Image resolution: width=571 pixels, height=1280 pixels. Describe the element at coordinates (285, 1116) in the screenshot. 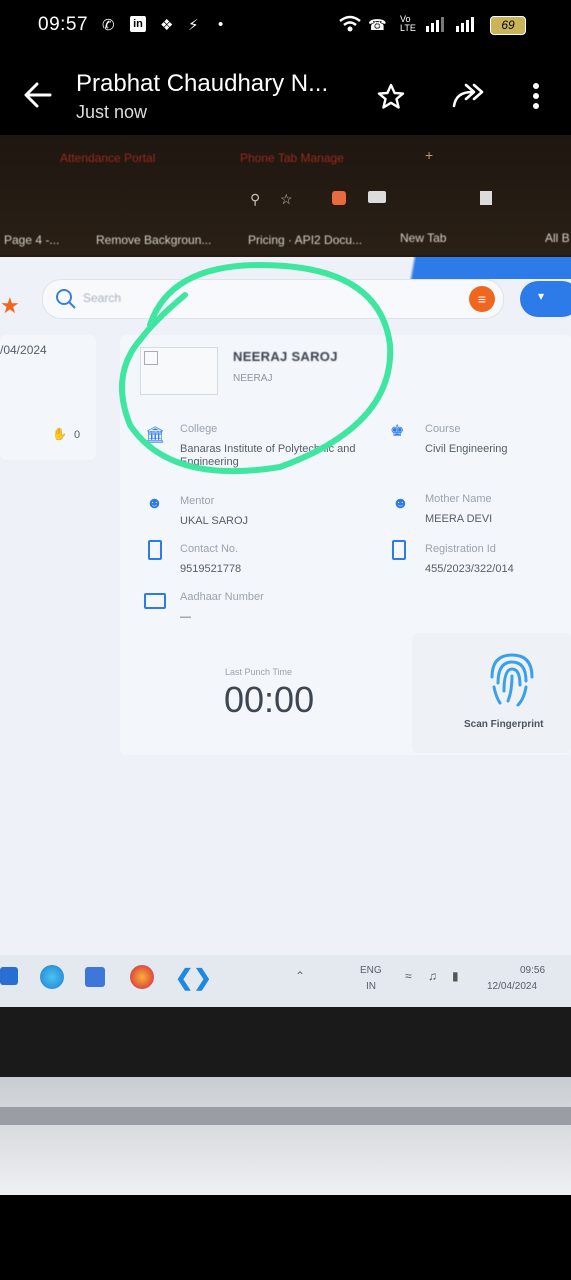

I see `laptop-hinge` at that location.